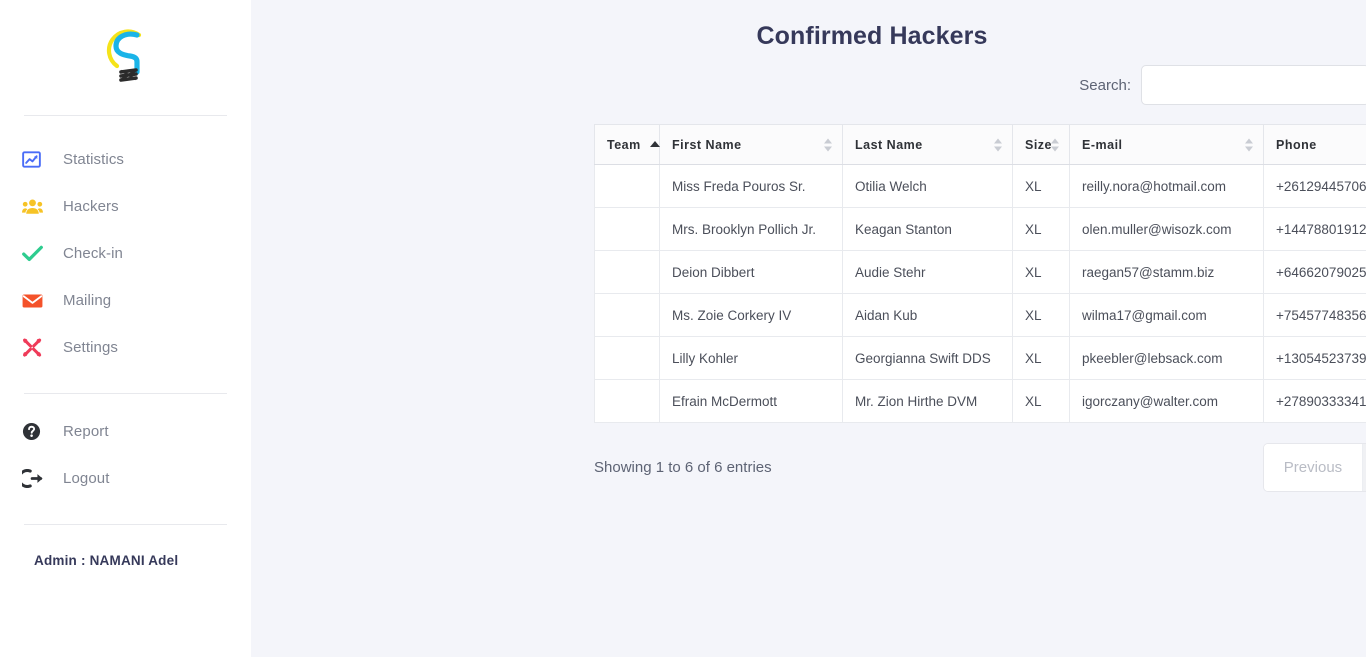  I want to click on sidebar-item-settings: Settings, so click(125, 347).